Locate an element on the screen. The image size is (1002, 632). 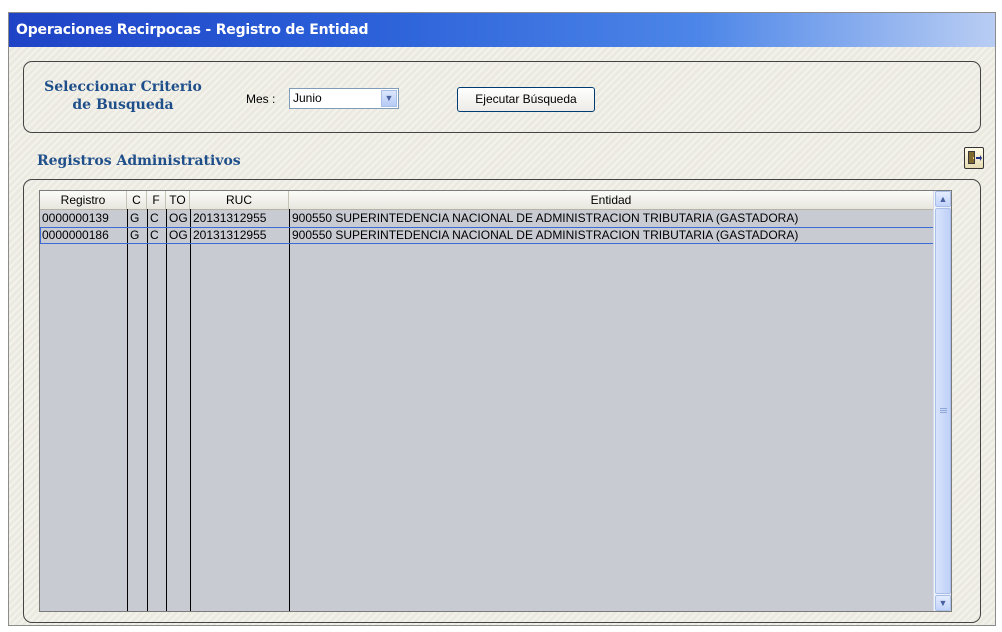
grid-header: Registro C F TO RUC Entidad is located at coordinates (495, 200).